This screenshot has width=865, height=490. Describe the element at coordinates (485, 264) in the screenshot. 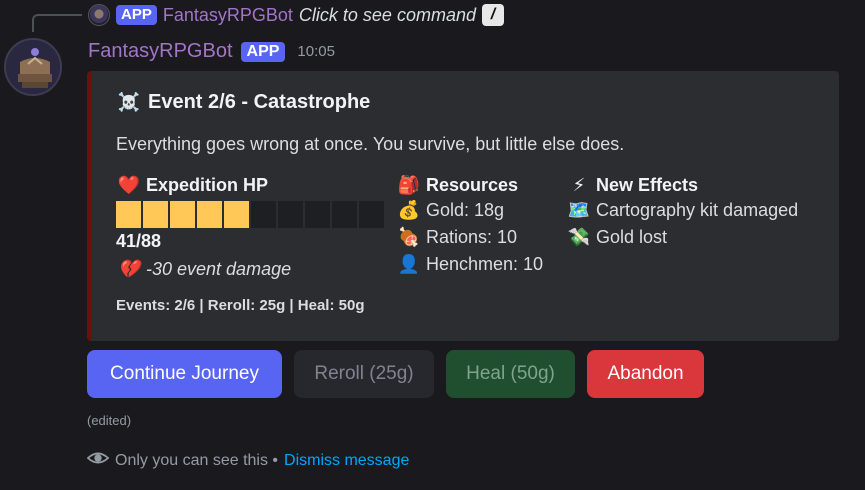

I see `resource-henchmen-text: Henchmen: 10` at that location.